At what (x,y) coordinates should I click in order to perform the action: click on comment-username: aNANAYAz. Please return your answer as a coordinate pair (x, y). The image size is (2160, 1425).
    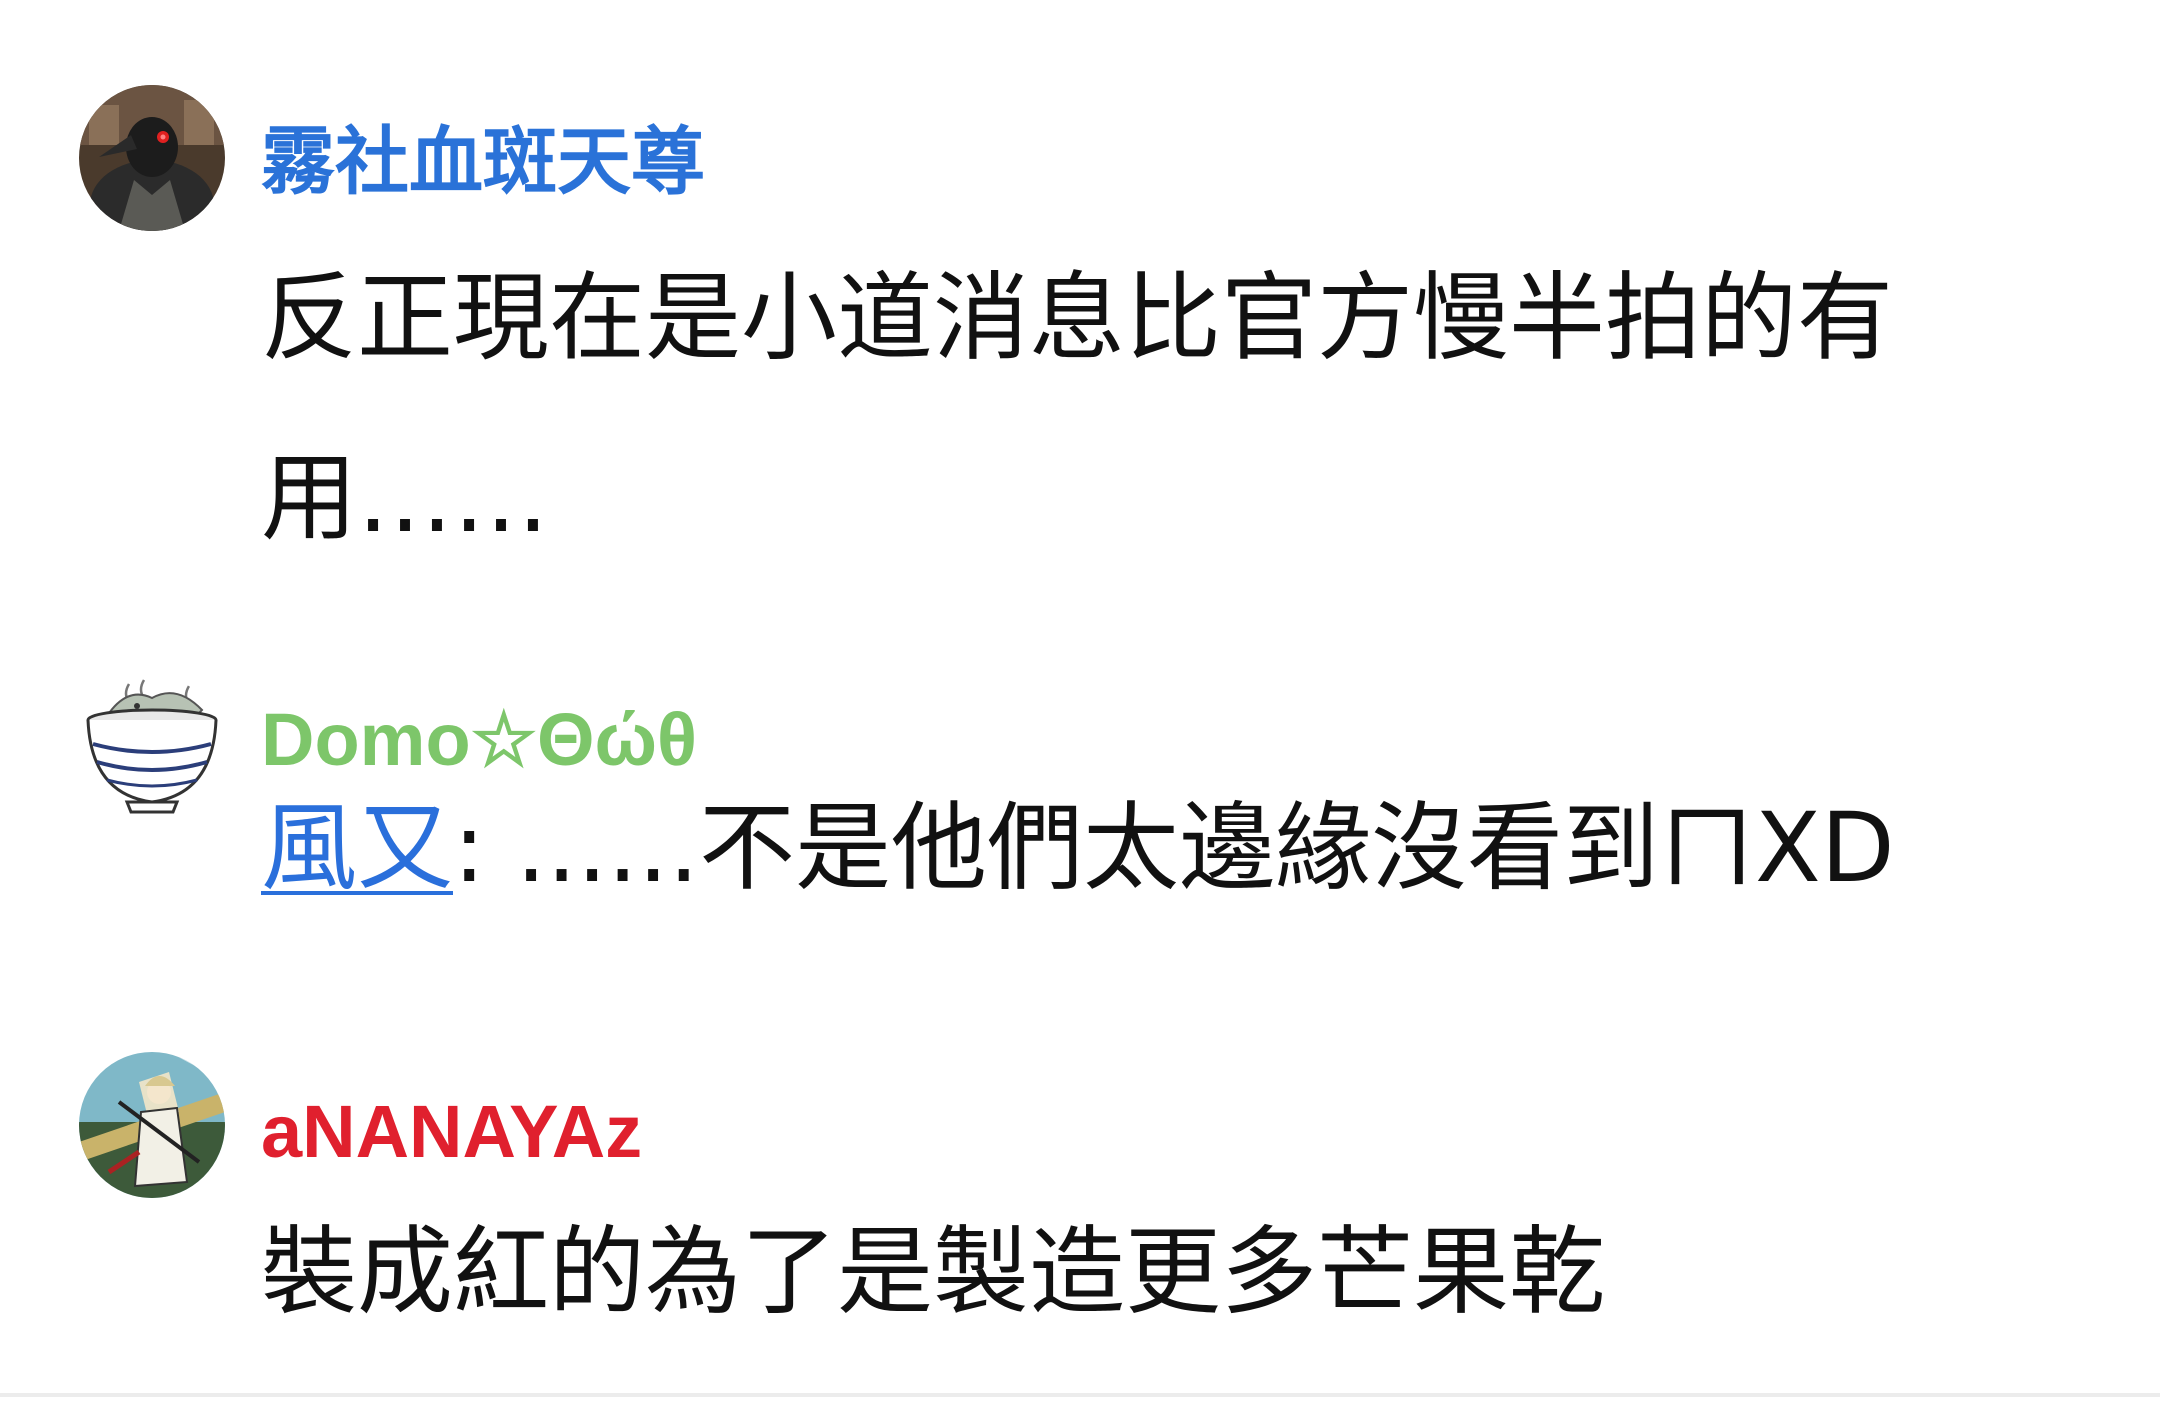
    Looking at the image, I should click on (451, 1132).